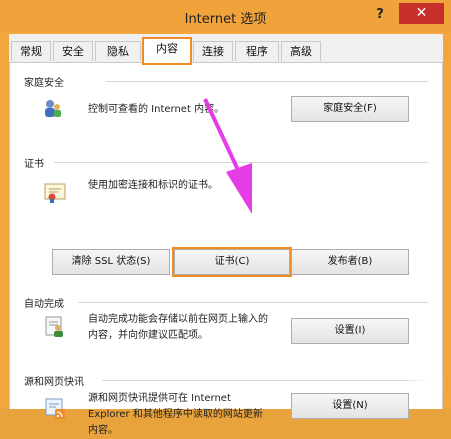 This screenshot has height=439, width=451. Describe the element at coordinates (213, 51) in the screenshot. I see `tab-connections: 连接` at that location.